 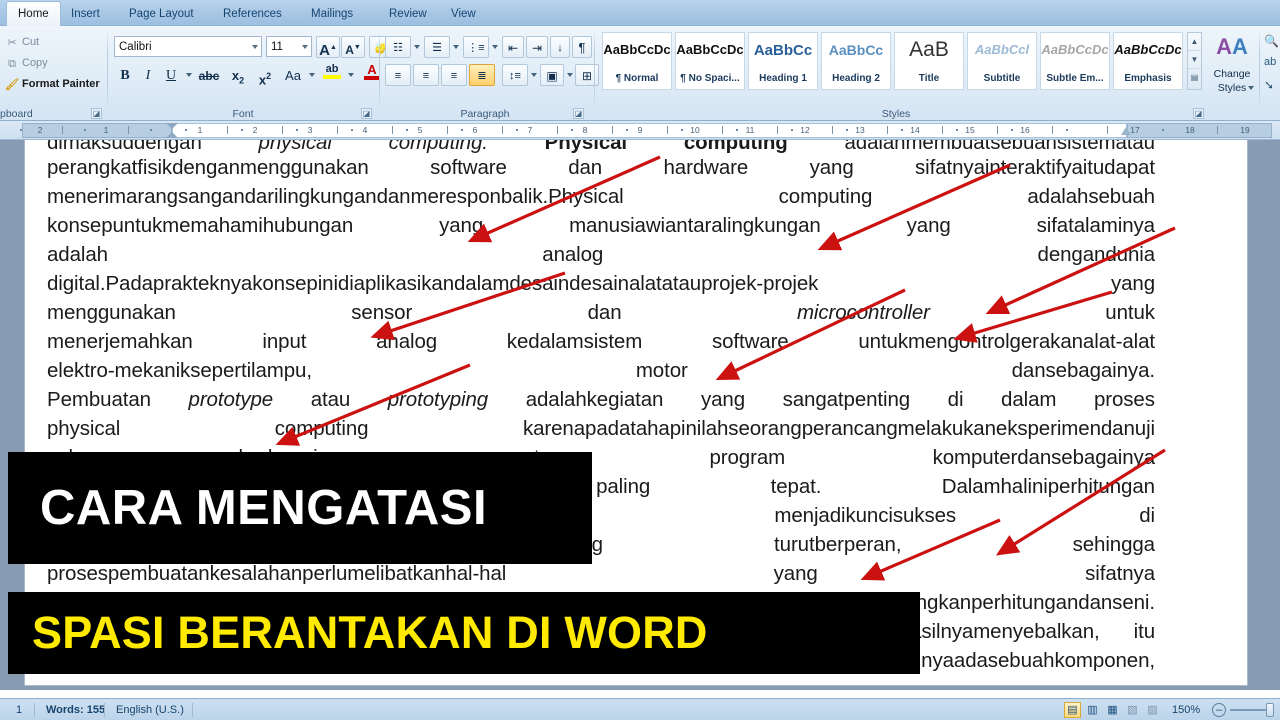 I want to click on line-spacing-icon: ↕≡, so click(x=515, y=75).